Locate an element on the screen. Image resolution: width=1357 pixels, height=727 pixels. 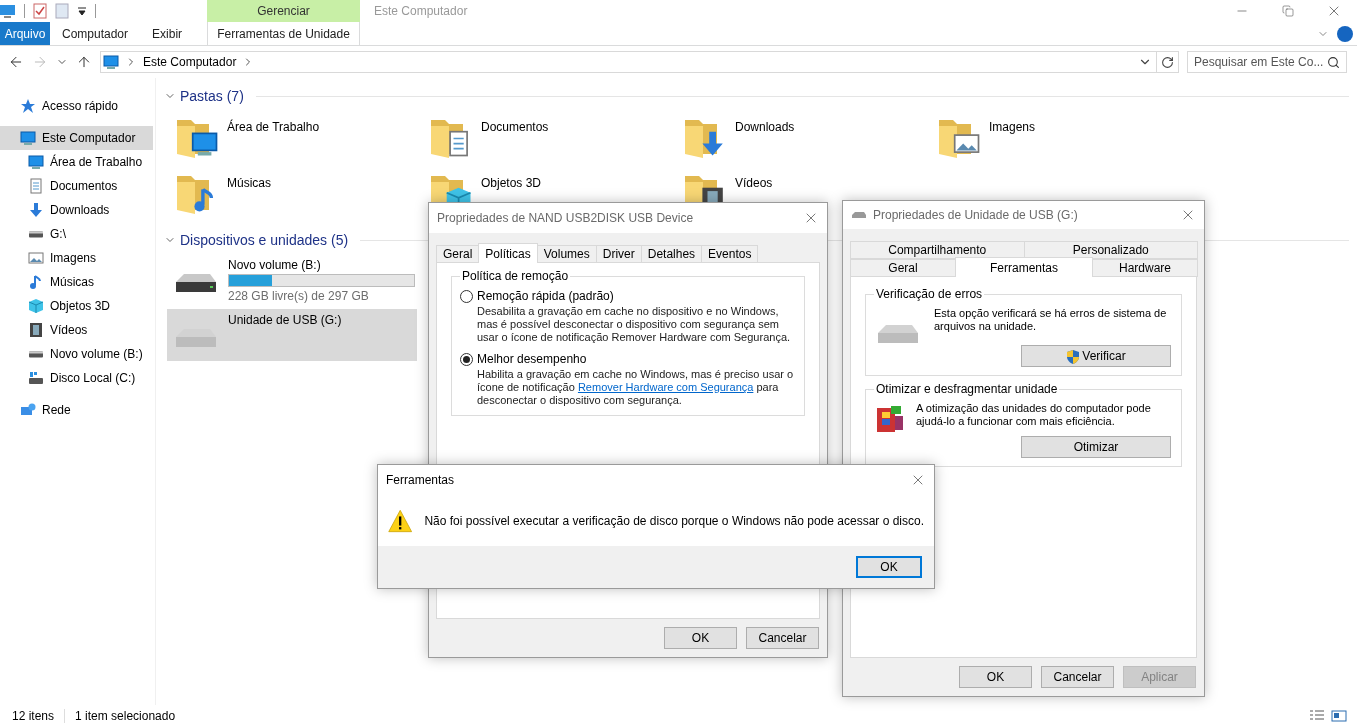
up-icon is located at coordinates (84, 62).